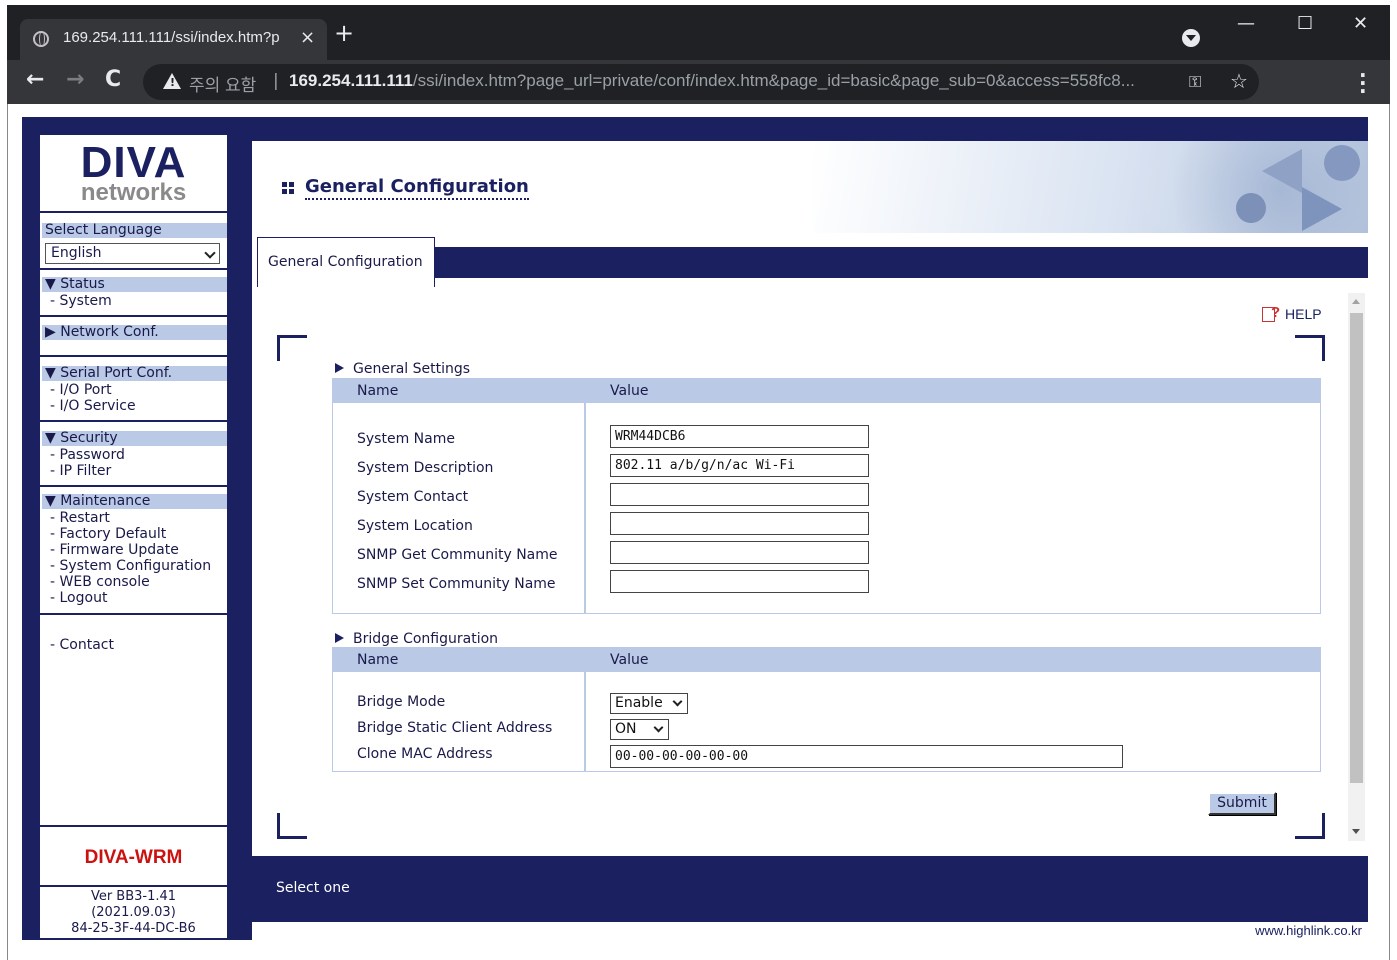 The height and width of the screenshot is (960, 1397). I want to click on footer-link: www.highlink.co.kr, so click(1308, 930).